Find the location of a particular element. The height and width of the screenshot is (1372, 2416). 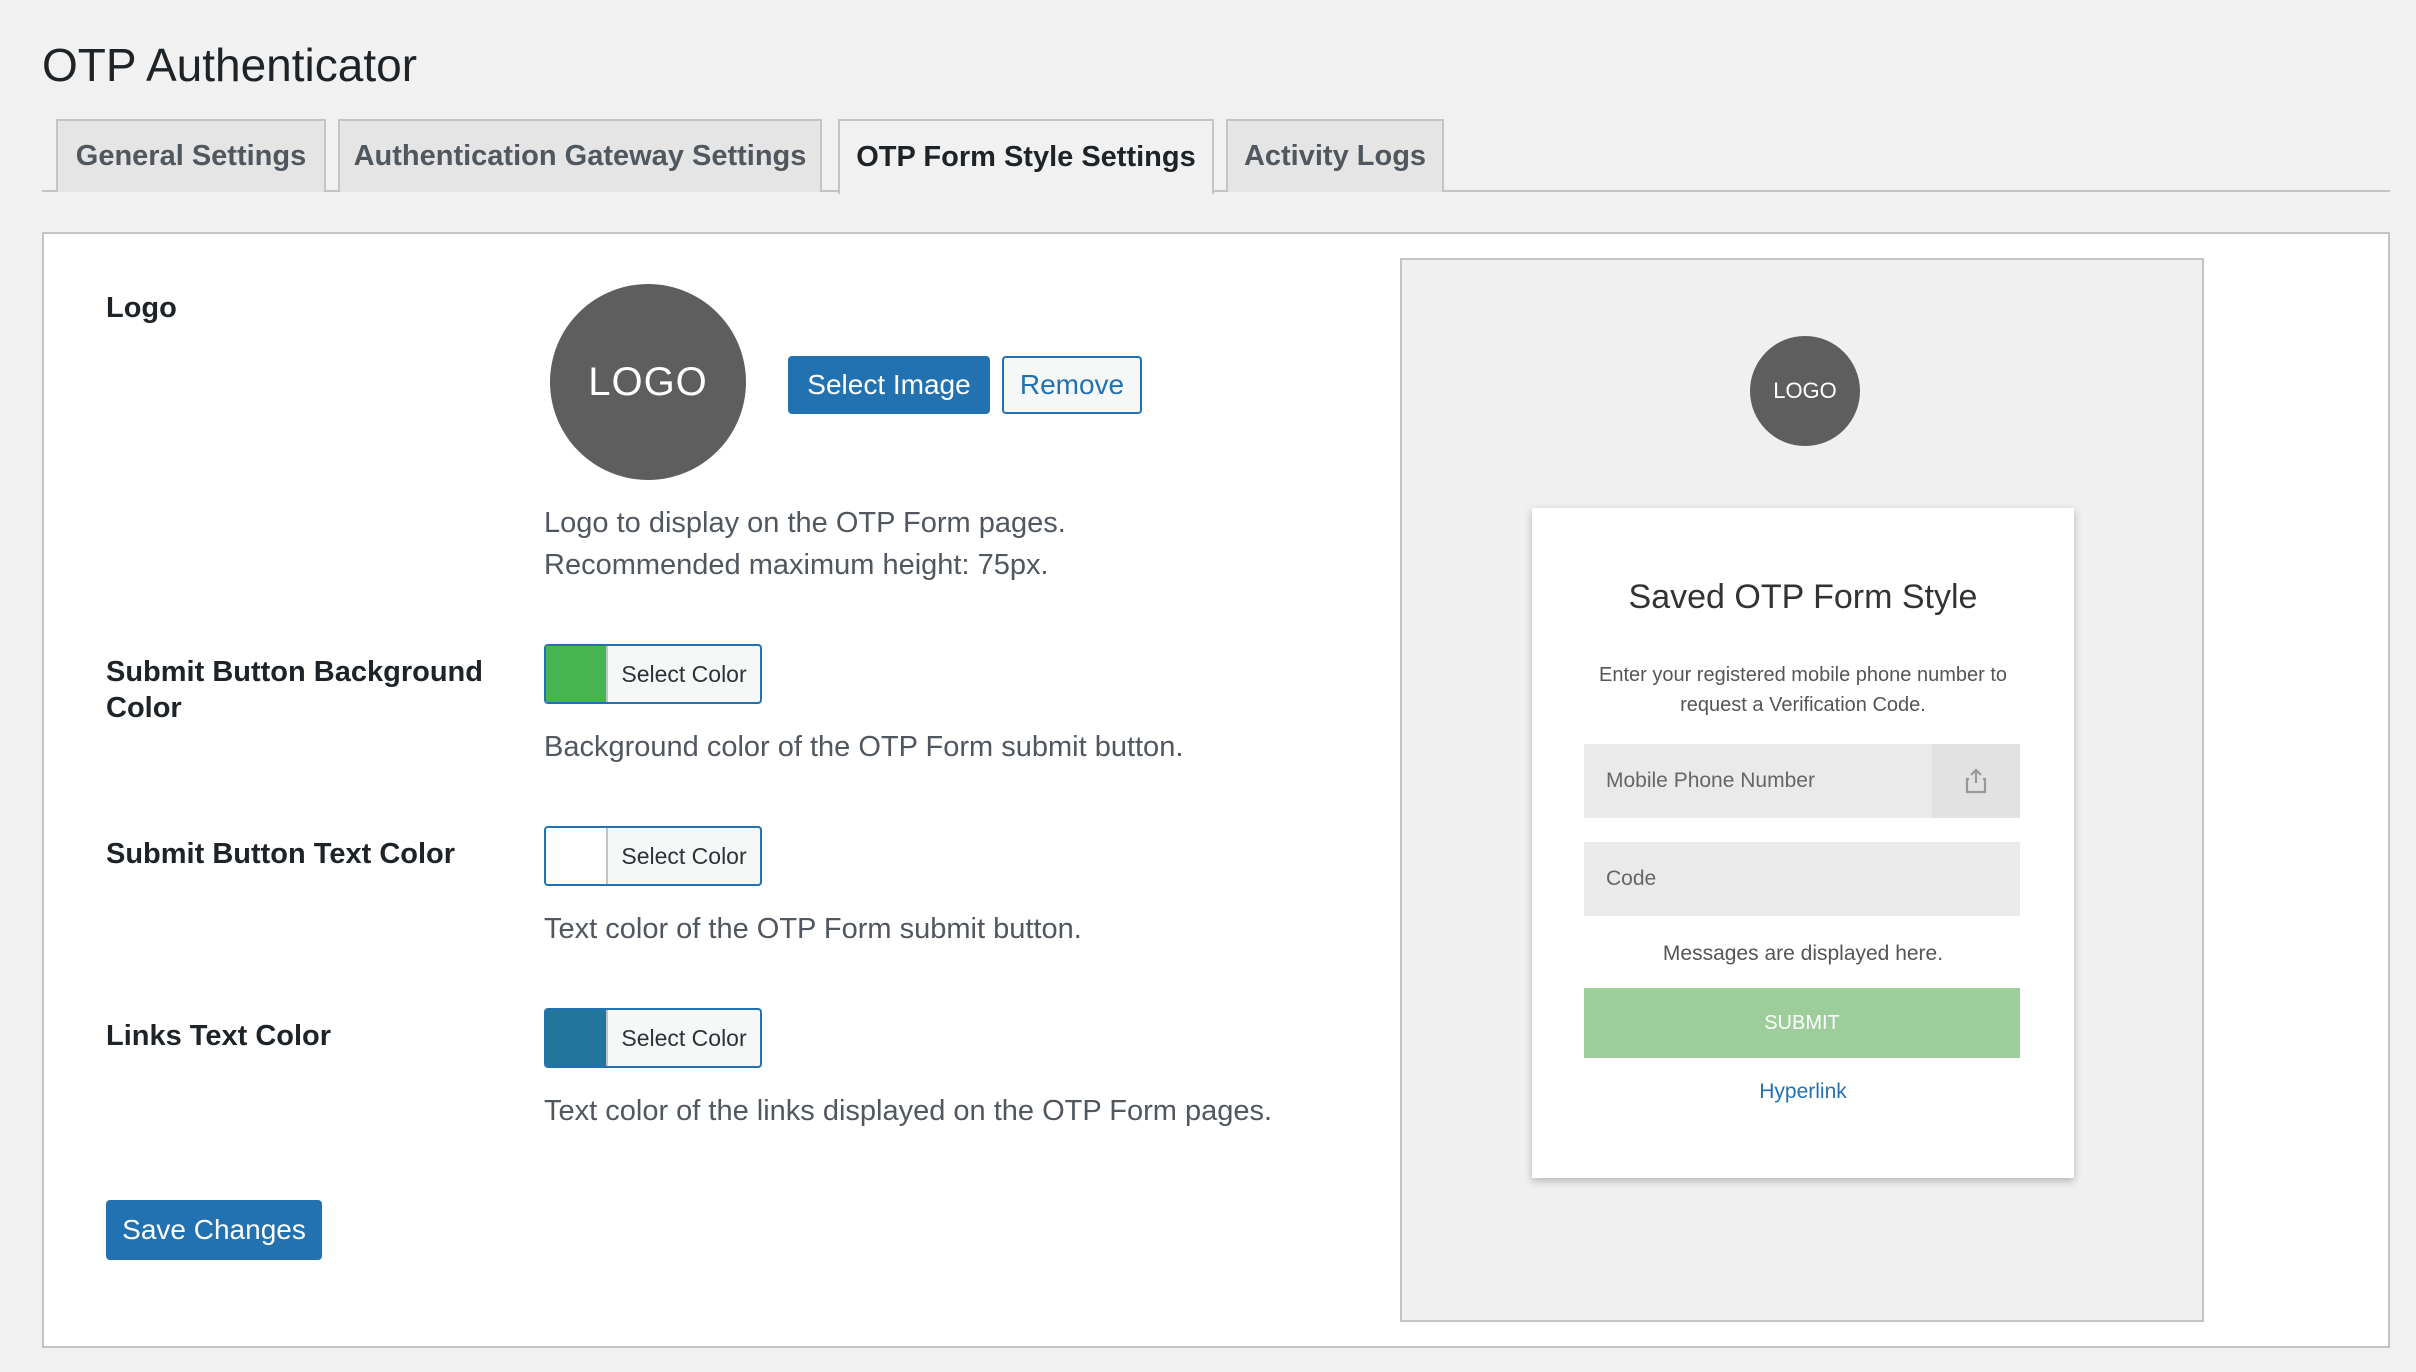

submit-bg-color-picker-label: Select Color is located at coordinates (684, 673).